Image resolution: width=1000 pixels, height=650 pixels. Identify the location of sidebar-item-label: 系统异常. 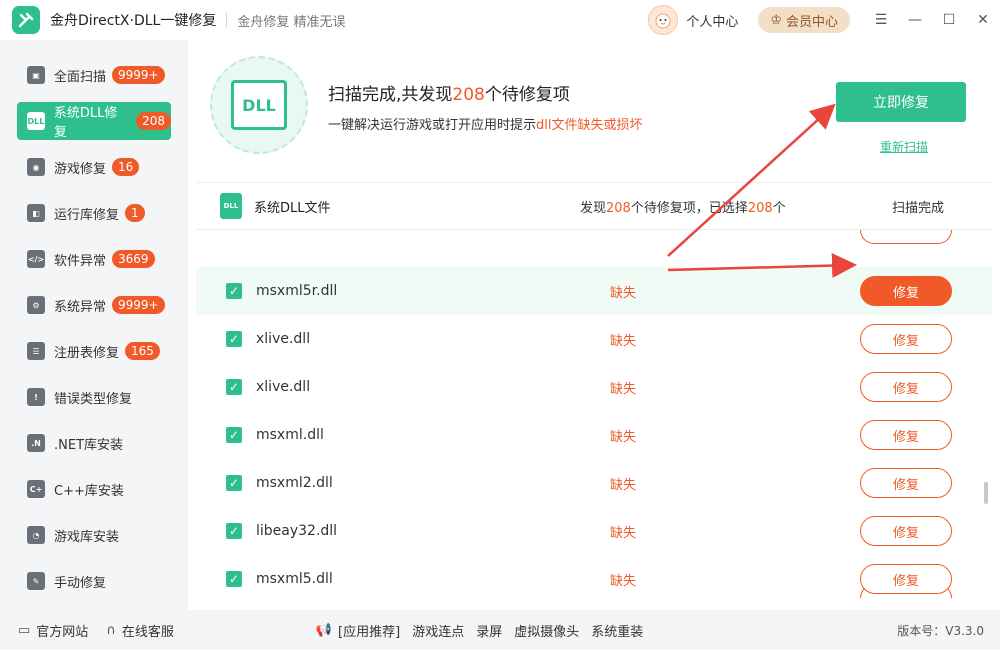
(80, 307).